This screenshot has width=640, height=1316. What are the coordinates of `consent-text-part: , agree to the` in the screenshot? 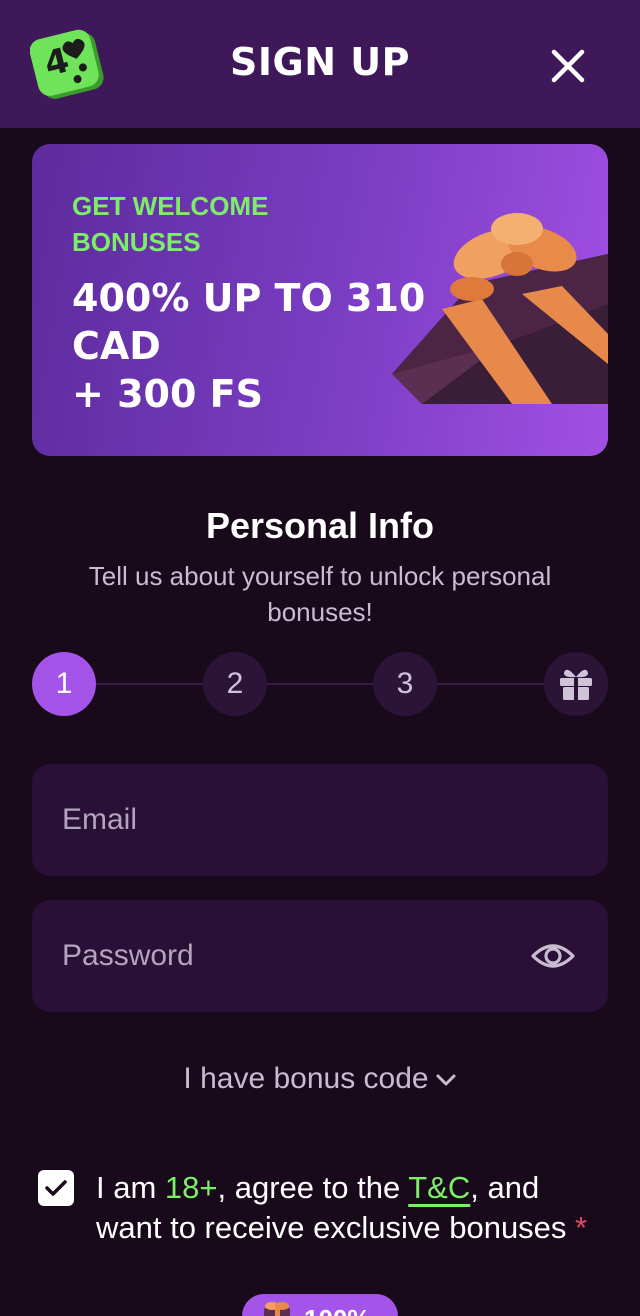 It's located at (313, 1187).